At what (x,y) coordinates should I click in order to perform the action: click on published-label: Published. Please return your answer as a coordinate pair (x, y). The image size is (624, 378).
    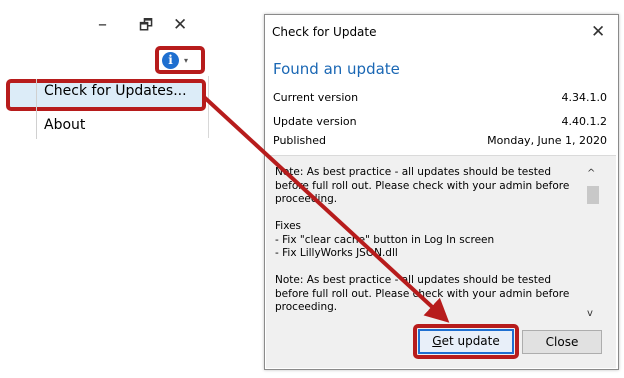
    Looking at the image, I should click on (299, 140).